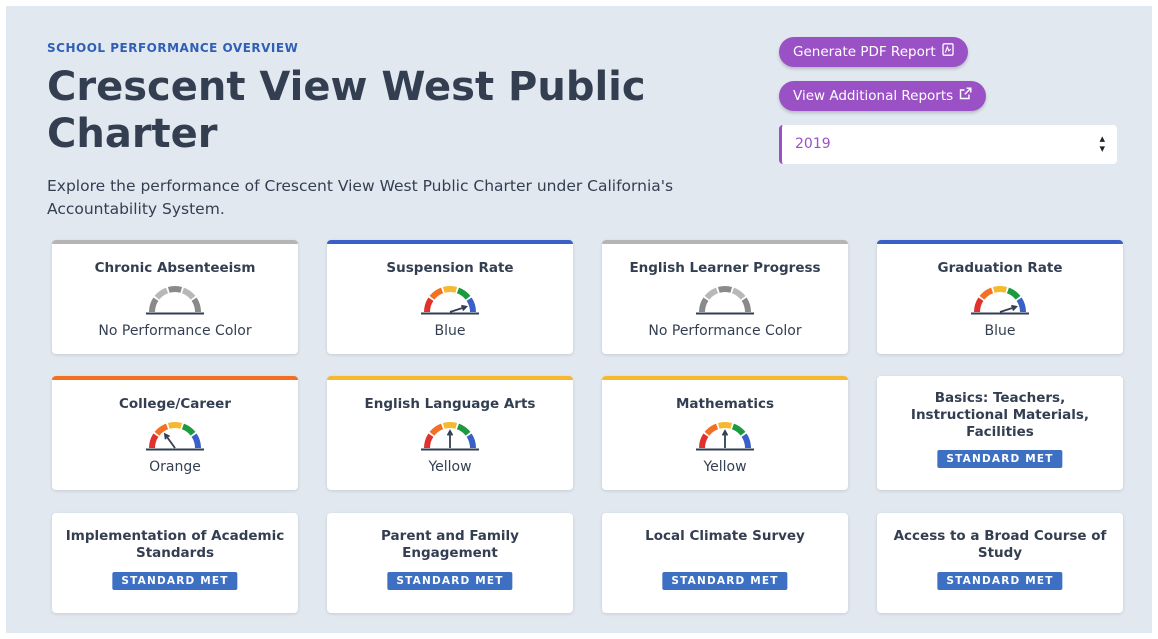  I want to click on indicator-title: Graduation Rate, so click(1000, 268).